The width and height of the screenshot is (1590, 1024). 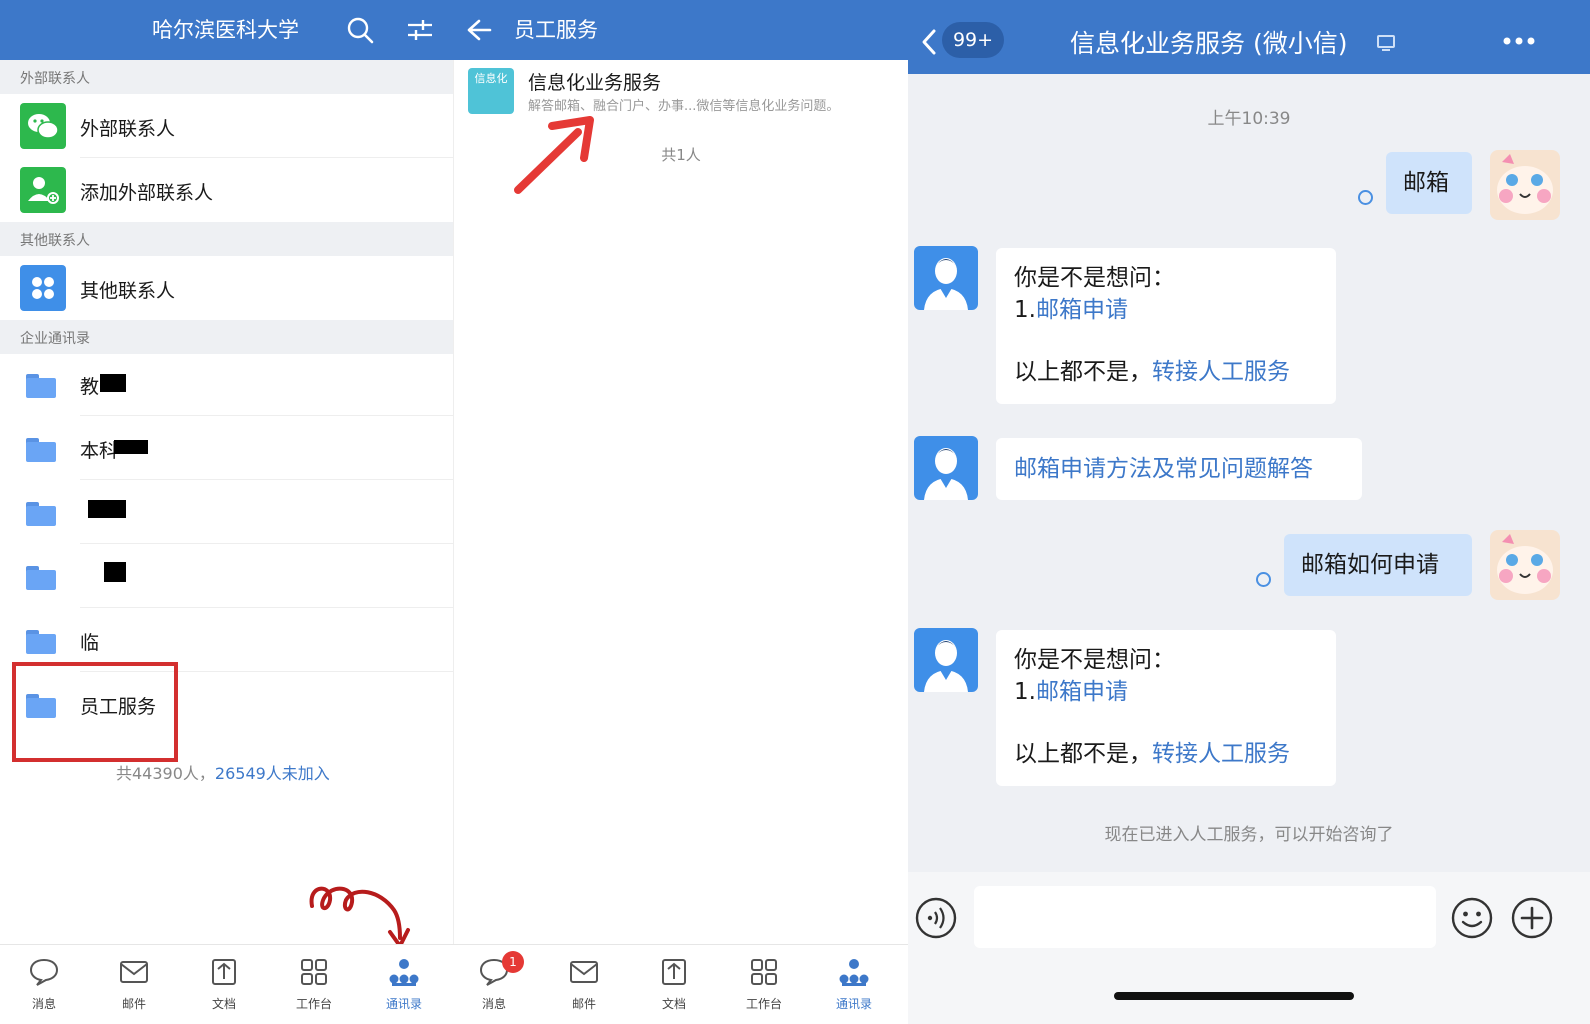 What do you see at coordinates (673, 1004) in the screenshot?
I see `tab-label: 文档` at bounding box center [673, 1004].